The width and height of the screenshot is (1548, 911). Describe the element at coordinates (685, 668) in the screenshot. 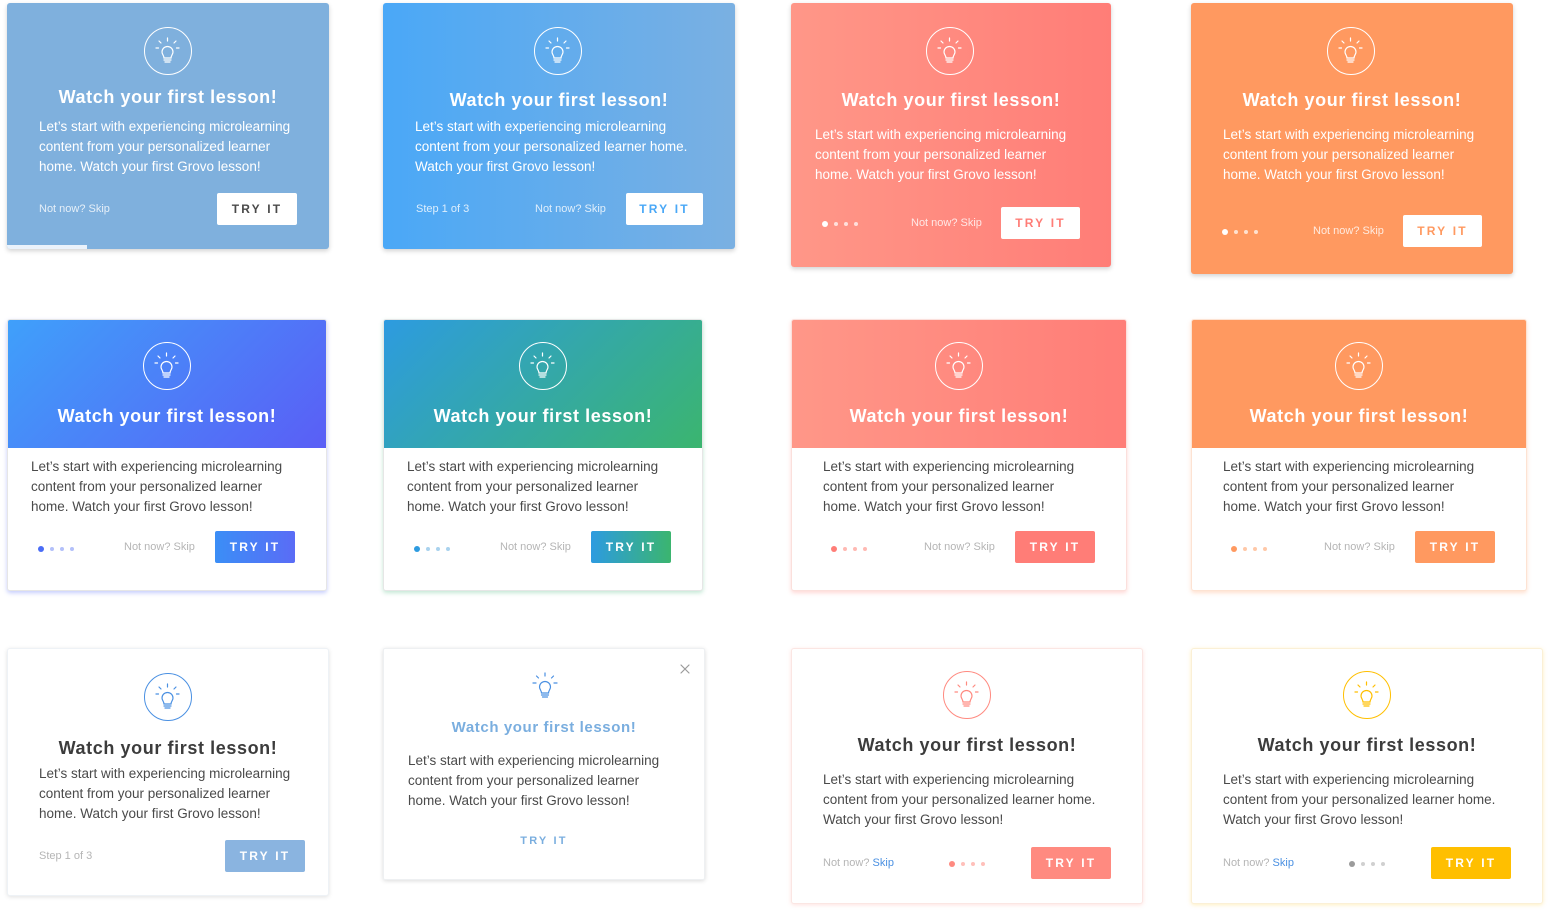

I see `close-icon` at that location.